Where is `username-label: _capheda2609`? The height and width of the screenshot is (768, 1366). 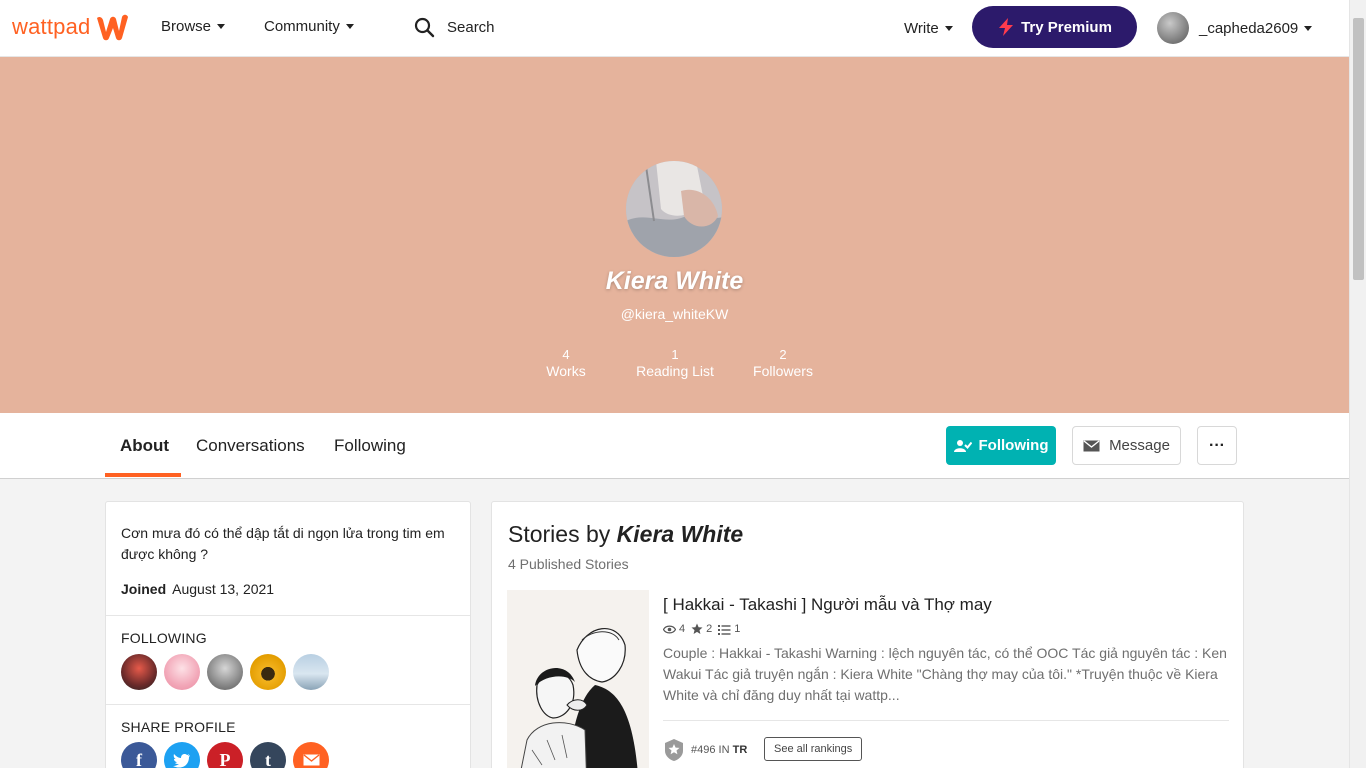 username-label: _capheda2609 is located at coordinates (1249, 28).